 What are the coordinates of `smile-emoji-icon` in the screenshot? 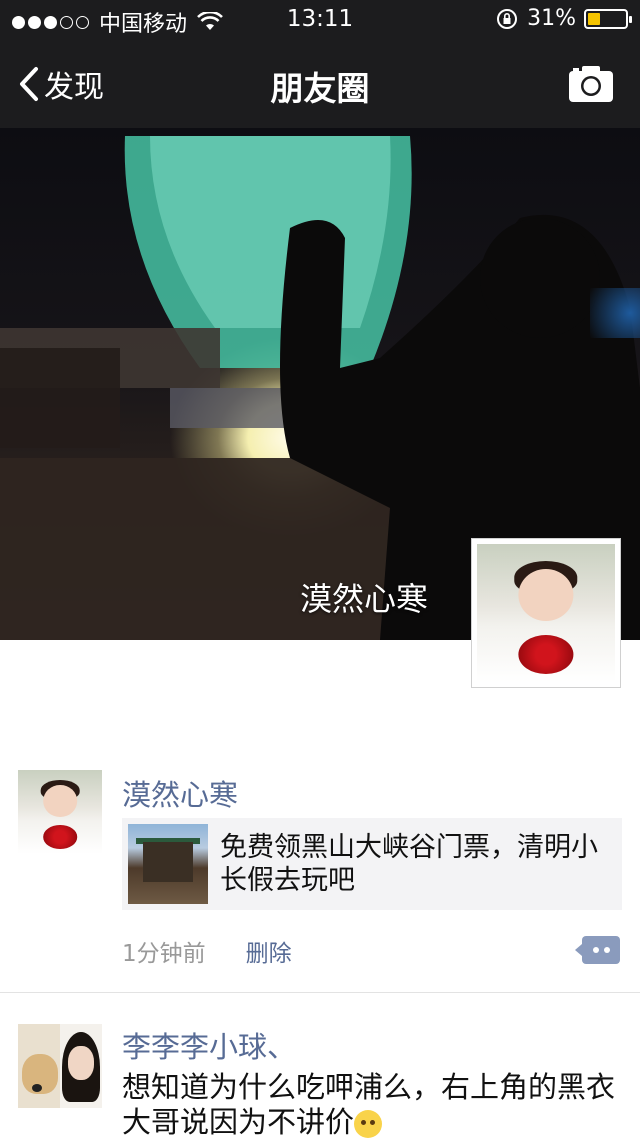 It's located at (368, 1124).